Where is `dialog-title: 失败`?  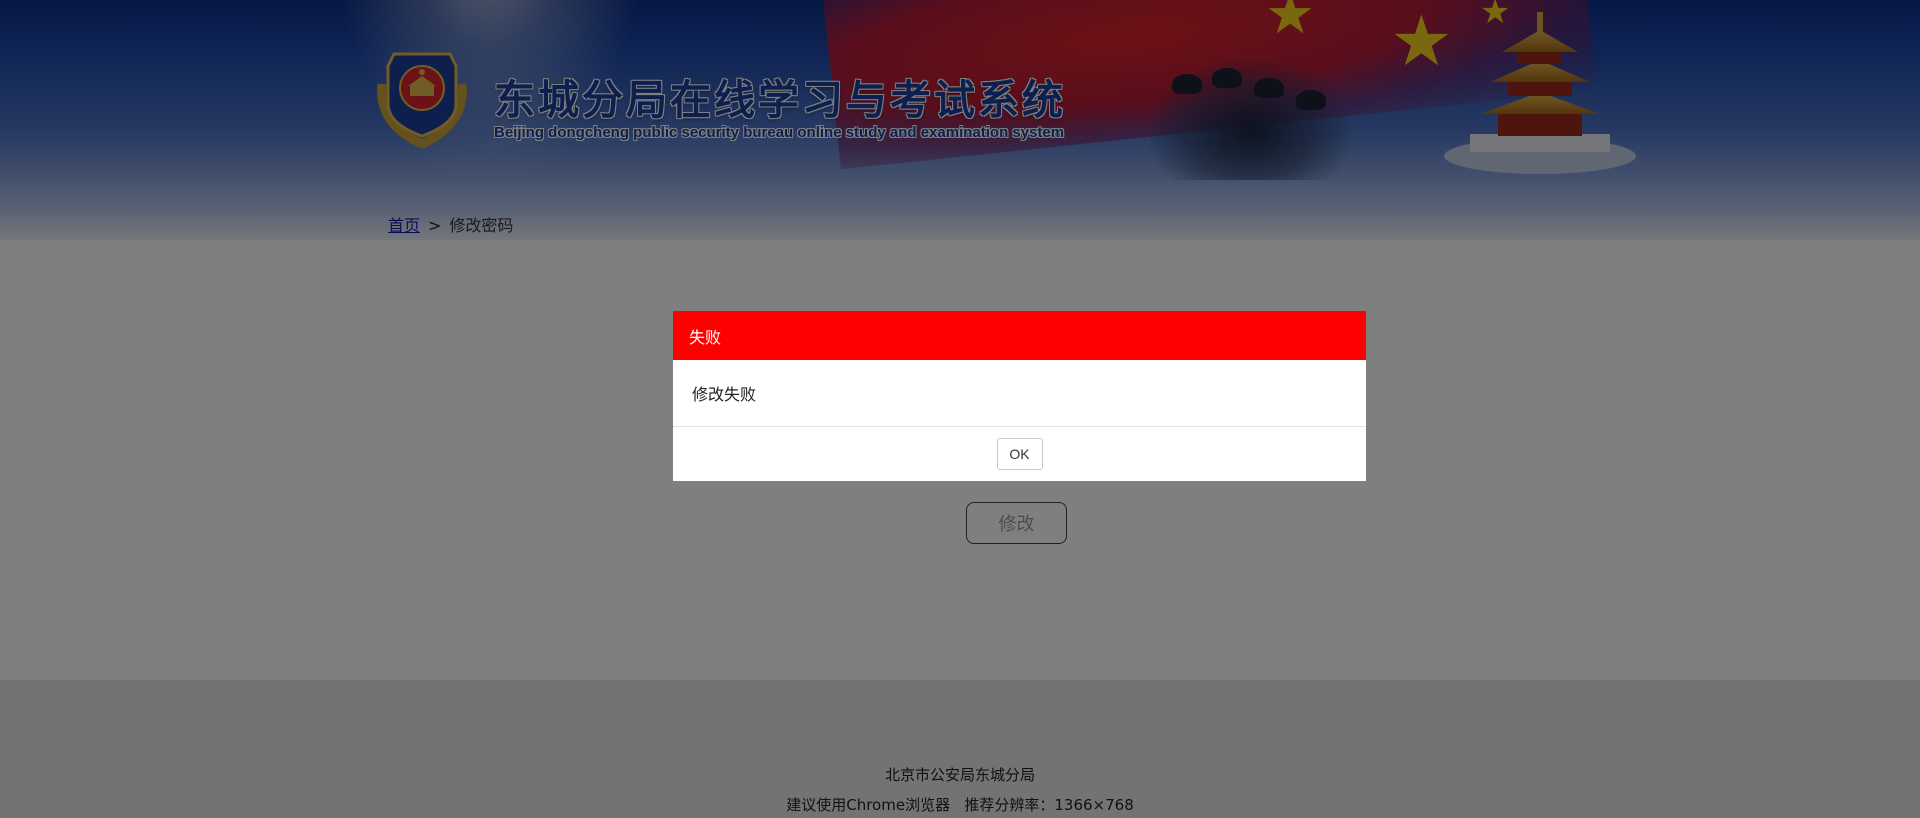
dialog-title: 失败 is located at coordinates (705, 337).